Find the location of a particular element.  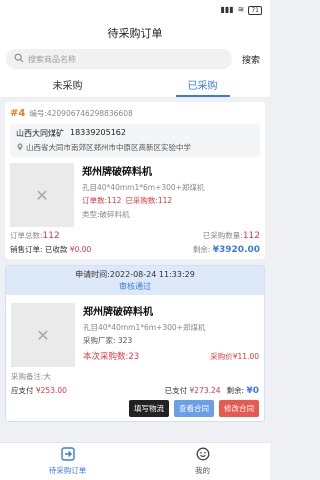

search-row: 搜索 is located at coordinates (135, 59).